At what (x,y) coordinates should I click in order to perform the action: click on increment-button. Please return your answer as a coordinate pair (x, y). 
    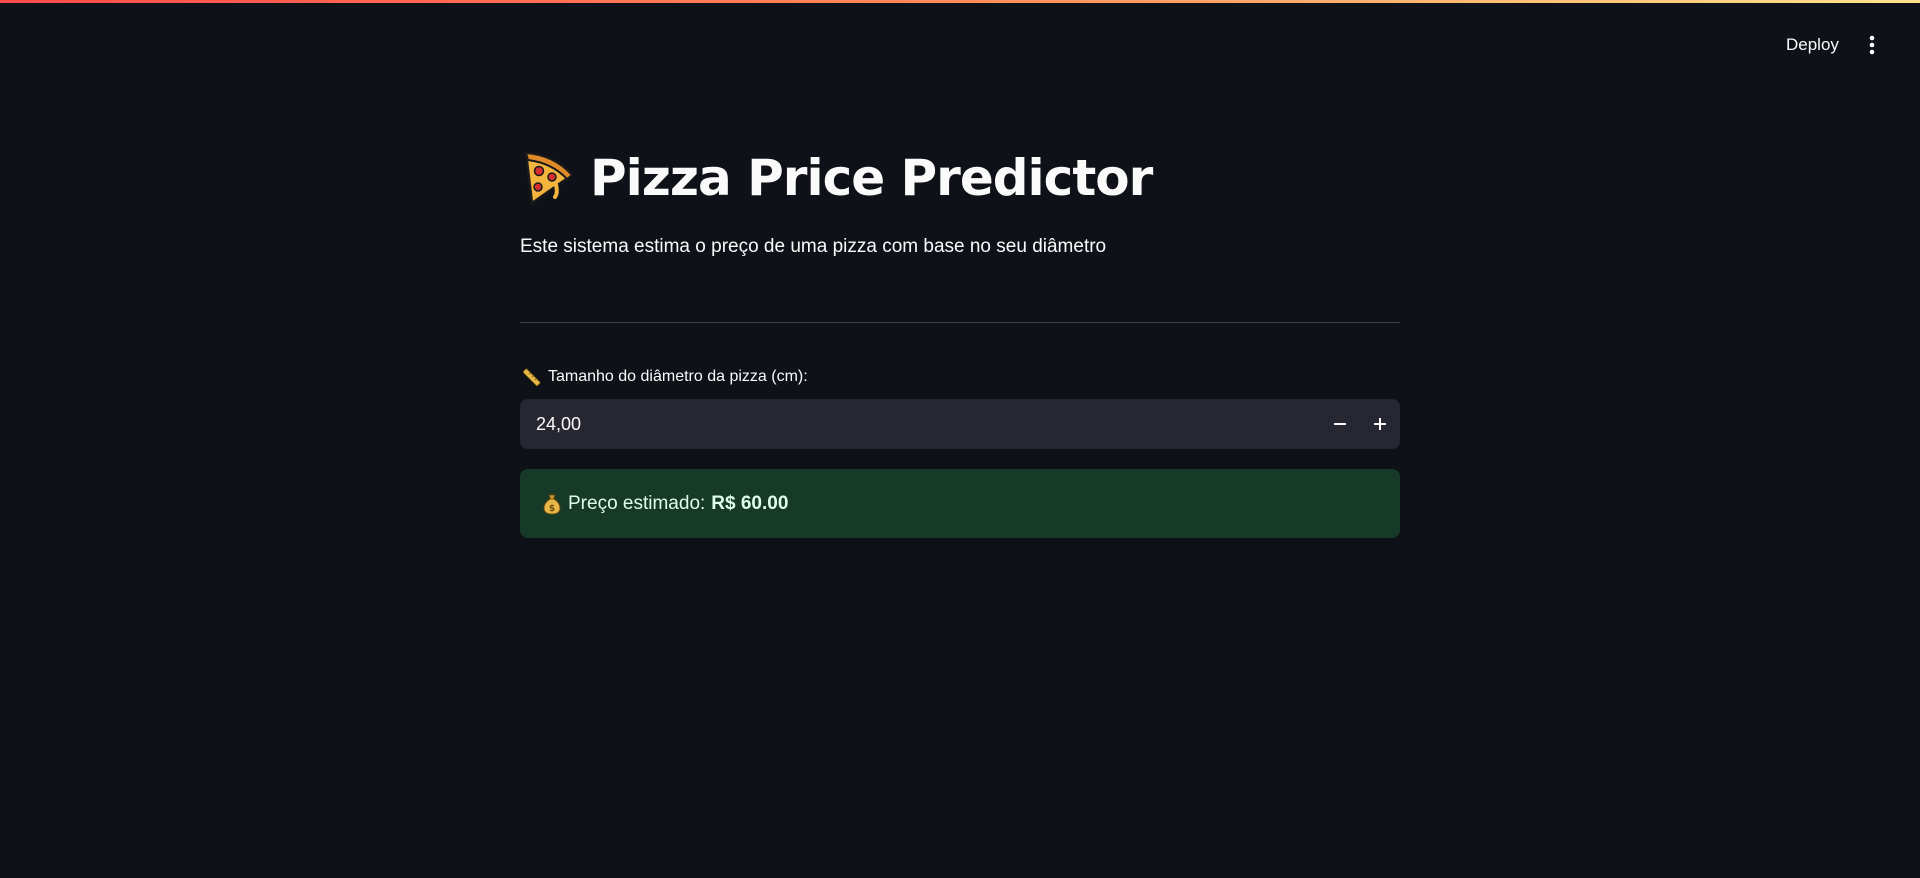
    Looking at the image, I should click on (1380, 424).